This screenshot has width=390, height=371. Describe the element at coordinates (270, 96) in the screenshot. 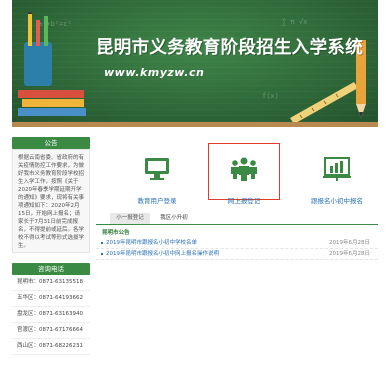

I see `banner-doodle: f(x)` at that location.